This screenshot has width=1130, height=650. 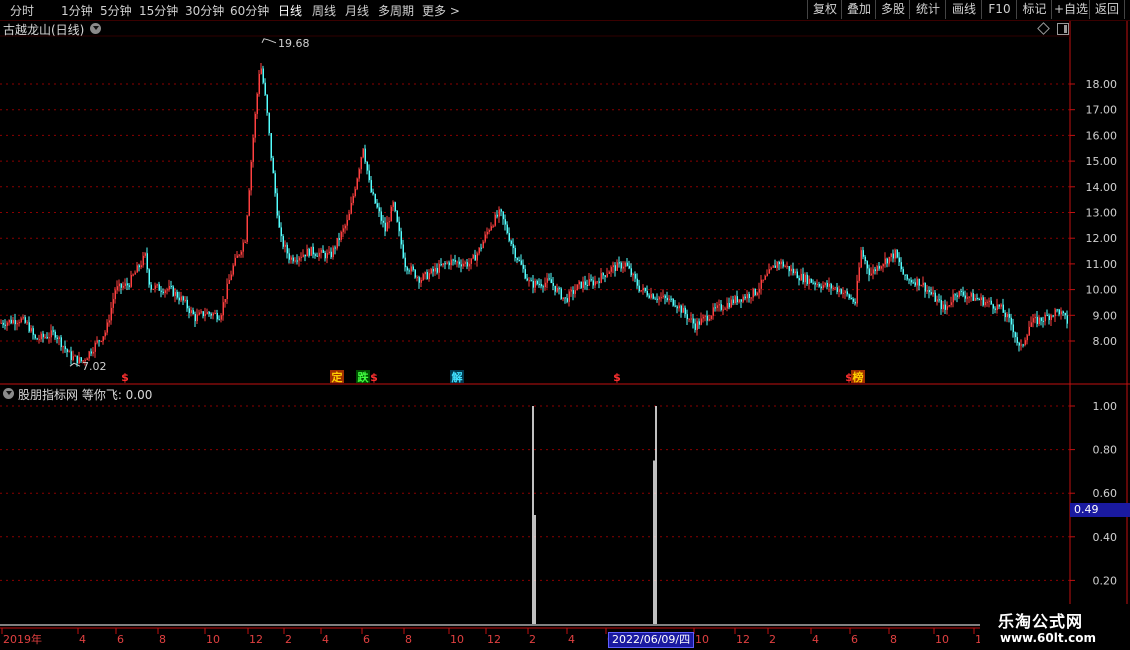 What do you see at coordinates (963, 9) in the screenshot?
I see `draw-line-button: 画线` at bounding box center [963, 9].